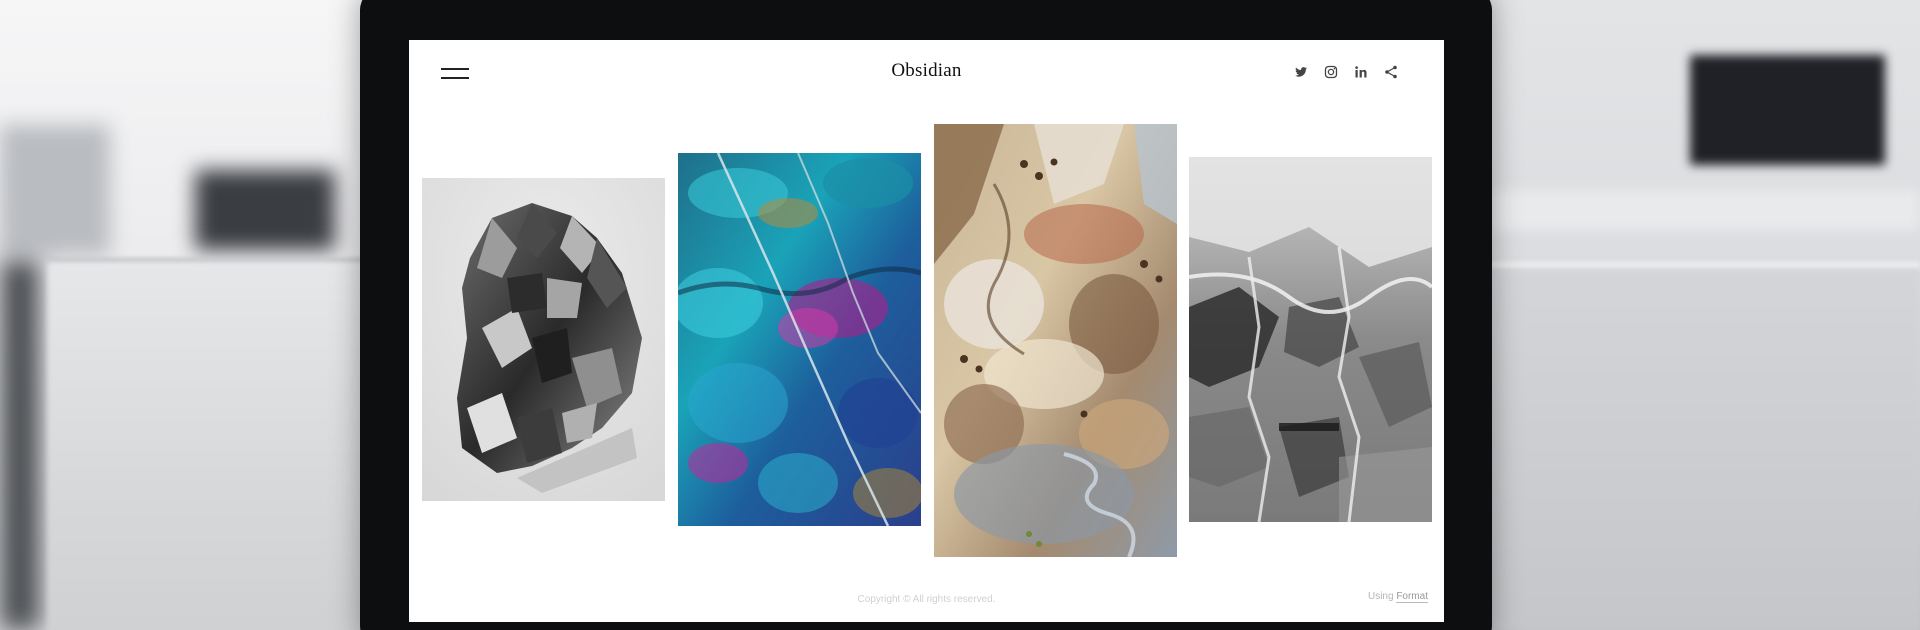 The width and height of the screenshot is (1920, 630). What do you see at coordinates (543, 339) in the screenshot?
I see `grey-crystal-cluster-image` at bounding box center [543, 339].